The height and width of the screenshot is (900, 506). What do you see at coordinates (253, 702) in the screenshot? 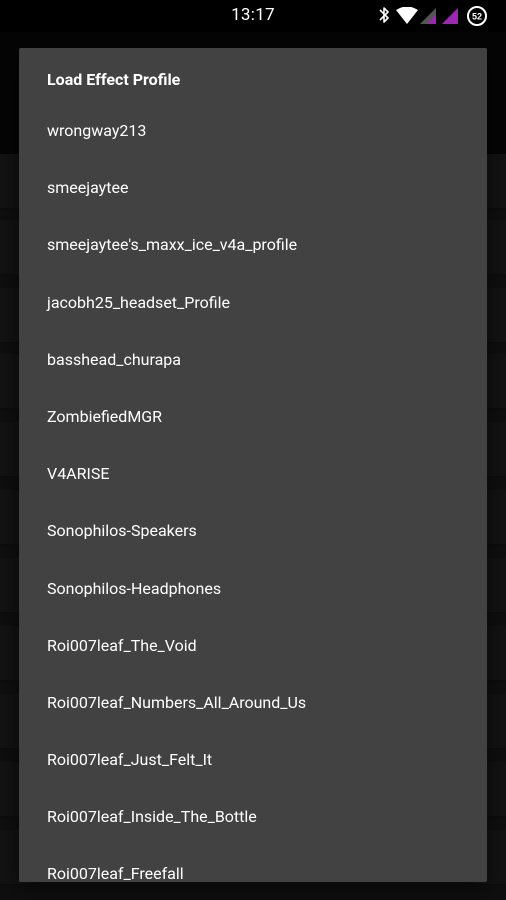
I see `profile-list-item: Roi007leaf_Numbers_All_Around_Us` at bounding box center [253, 702].